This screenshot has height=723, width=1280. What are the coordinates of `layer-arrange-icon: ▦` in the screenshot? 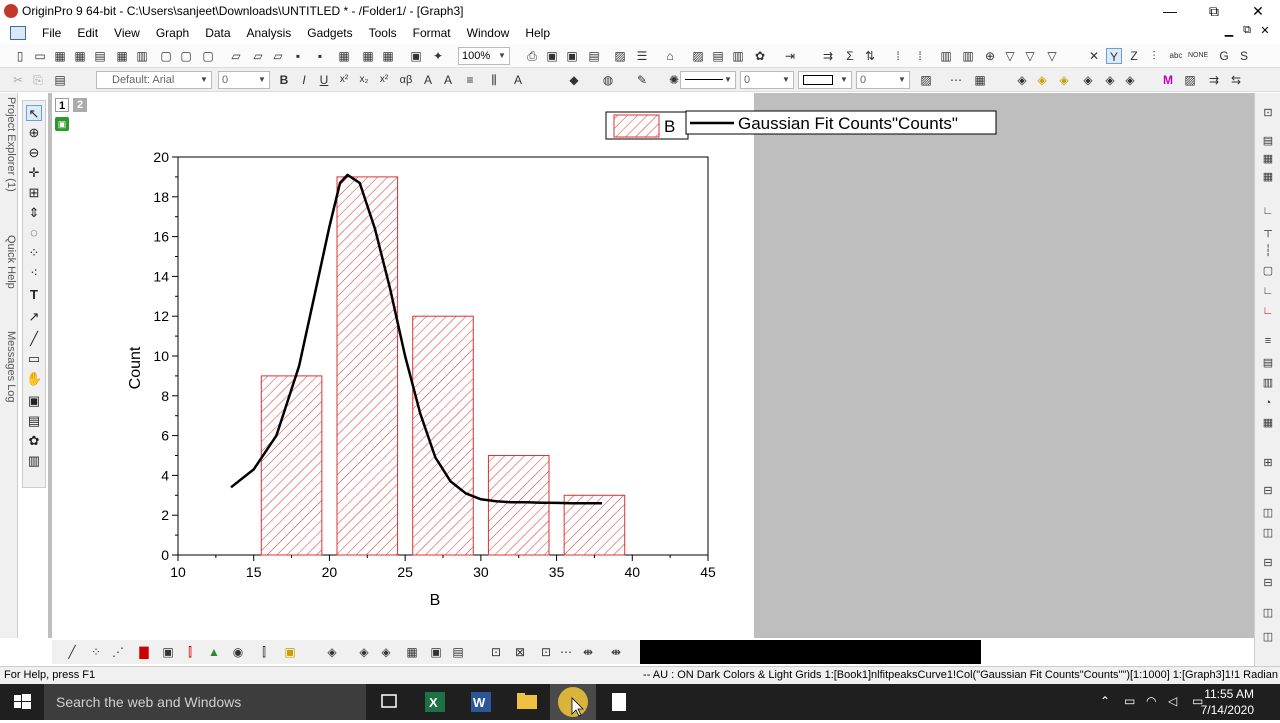 It's located at (1268, 177).